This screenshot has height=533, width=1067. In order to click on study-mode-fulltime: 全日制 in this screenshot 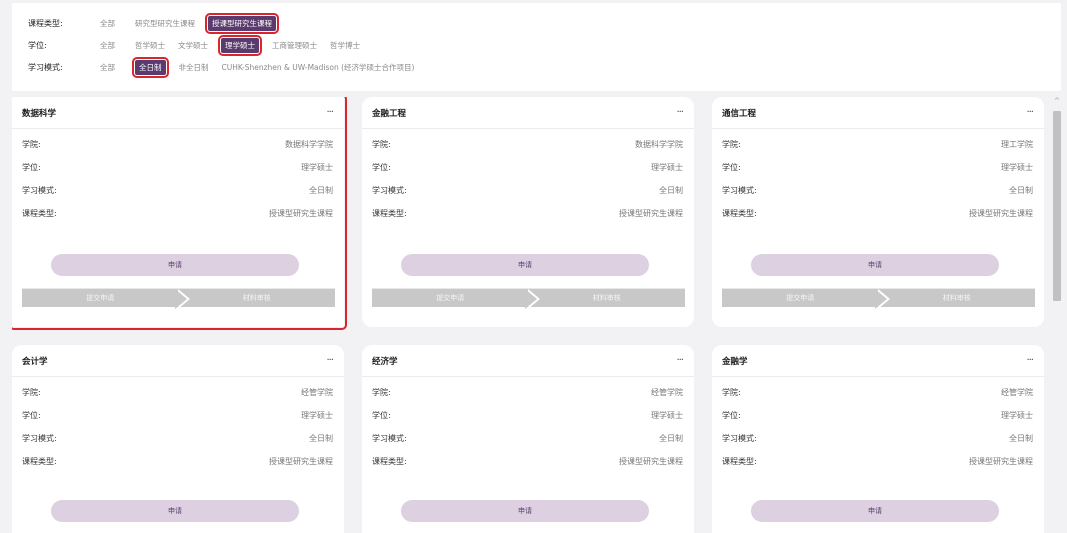, I will do `click(150, 67)`.